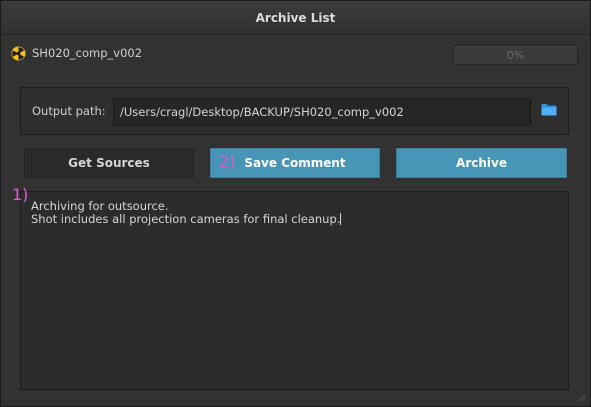 The width and height of the screenshot is (591, 407). Describe the element at coordinates (322, 112) in the screenshot. I see `output-path-input` at that location.